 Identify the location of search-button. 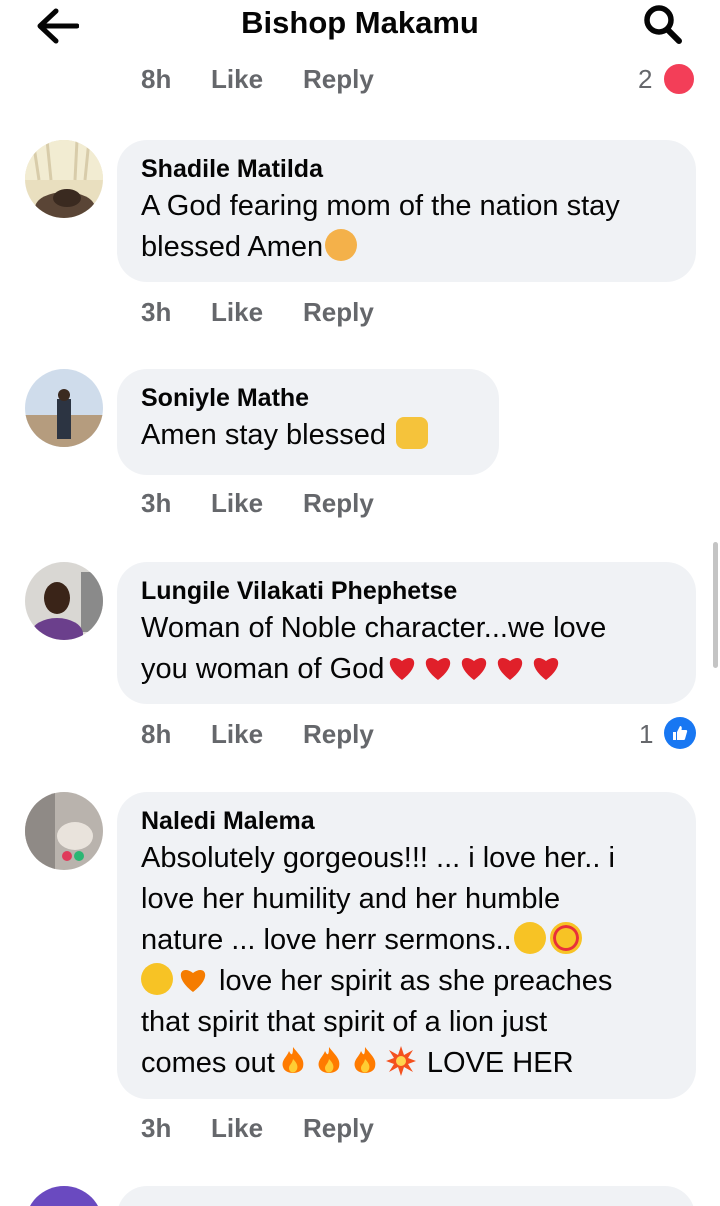
(663, 25).